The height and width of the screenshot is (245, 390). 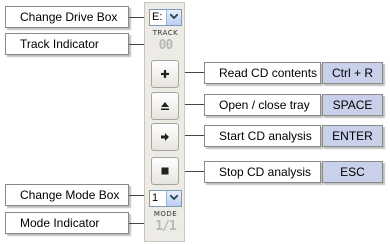 What do you see at coordinates (166, 45) in the screenshot?
I see `track-indicator: 00` at bounding box center [166, 45].